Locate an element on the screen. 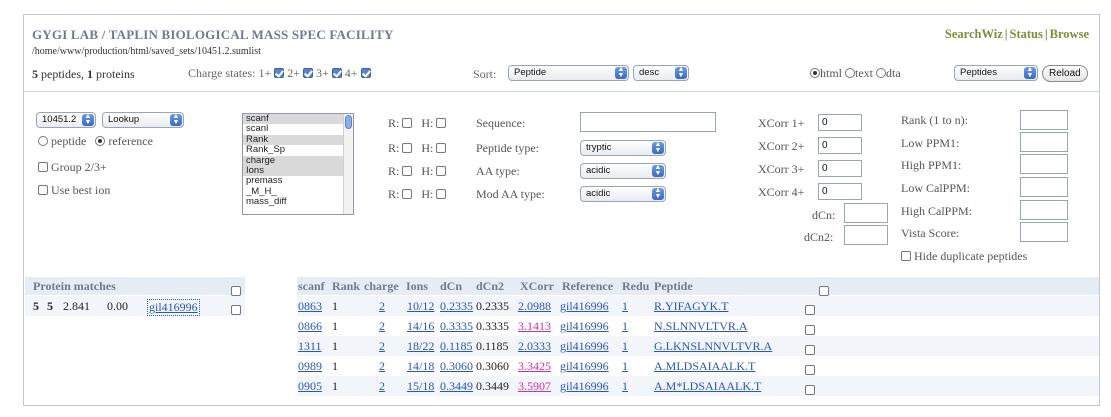 The image size is (1111, 417). xcorr-4-input: 0 is located at coordinates (840, 191).